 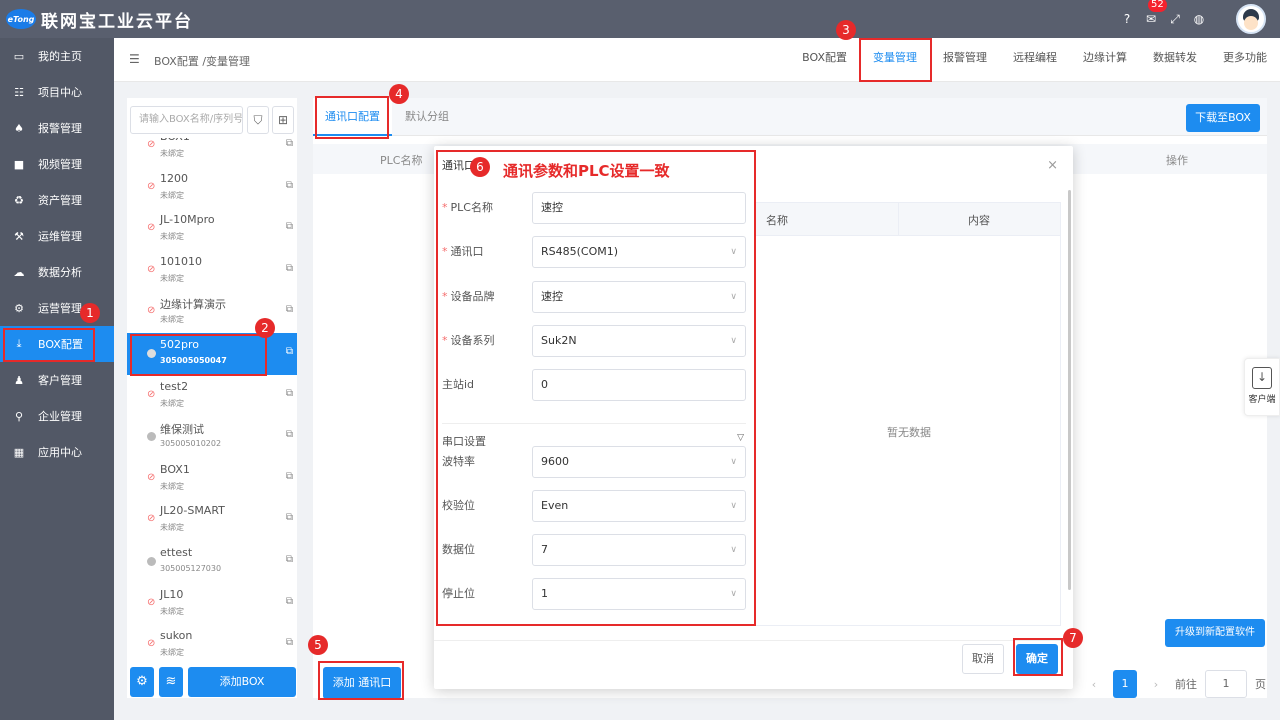 I want to click on box-list-item: 维保测试 305005010202 ⧉, so click(x=212, y=437).